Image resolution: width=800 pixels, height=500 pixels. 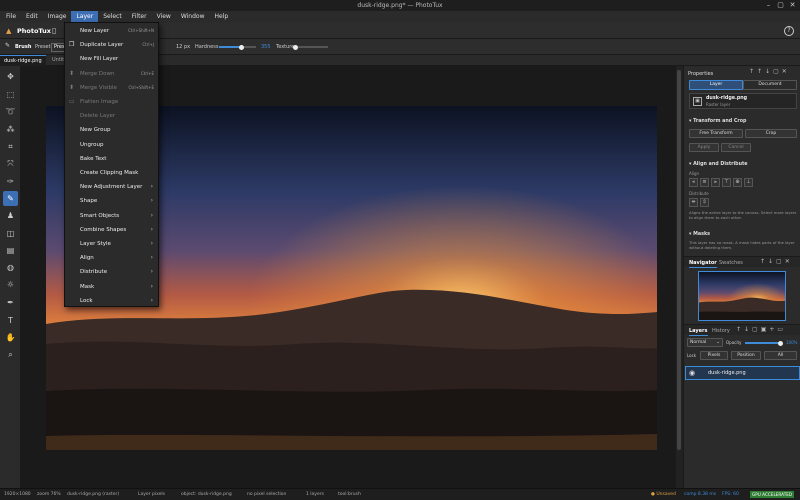 I want to click on status-mode: Layer pixels, so click(x=151, y=494).